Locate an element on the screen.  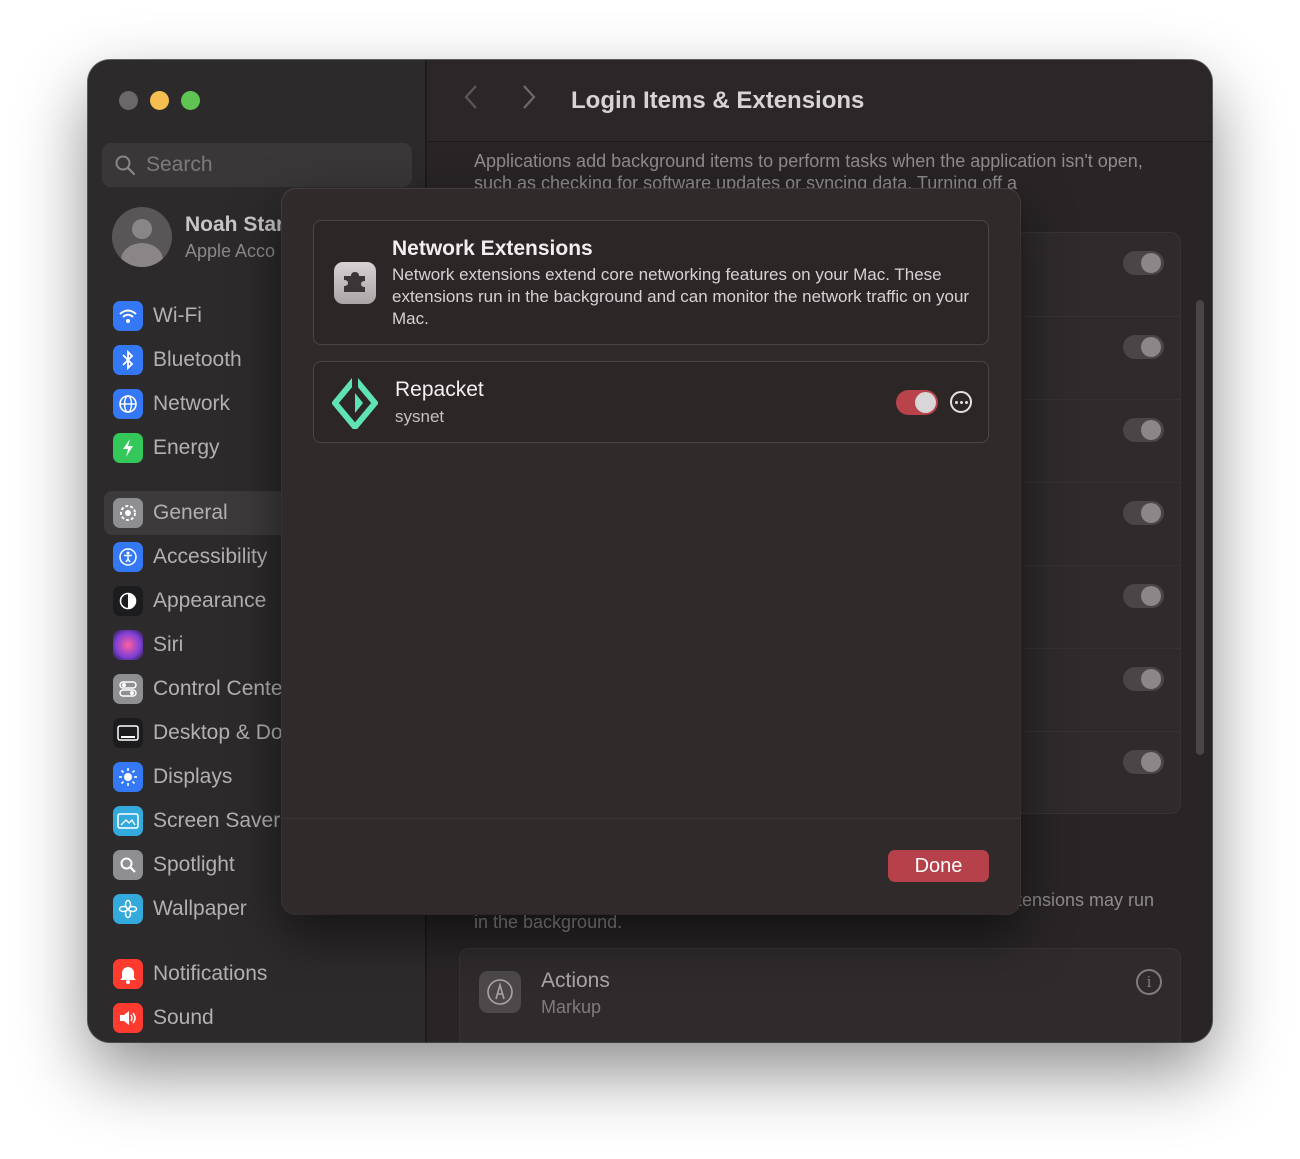
sidebar-item-notifications: Notifications is located at coordinates (259, 974).